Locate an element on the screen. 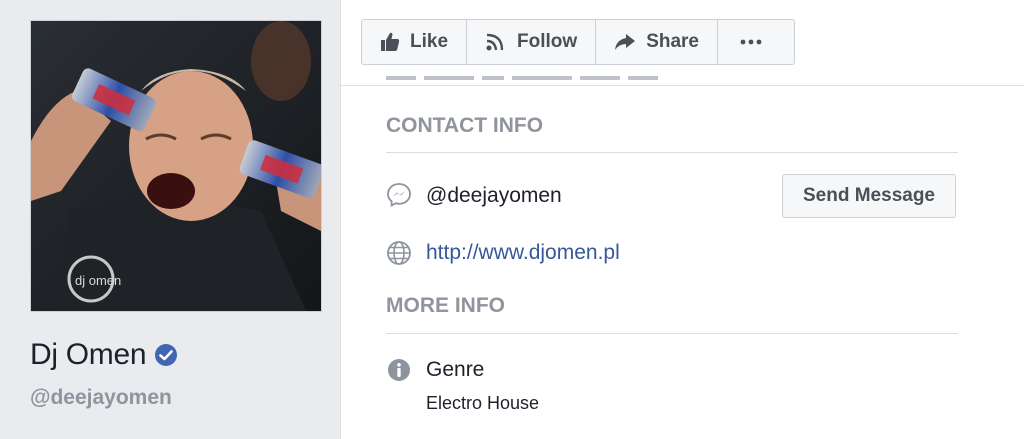  website-link: http://www.djomen.pl is located at coordinates (523, 253).